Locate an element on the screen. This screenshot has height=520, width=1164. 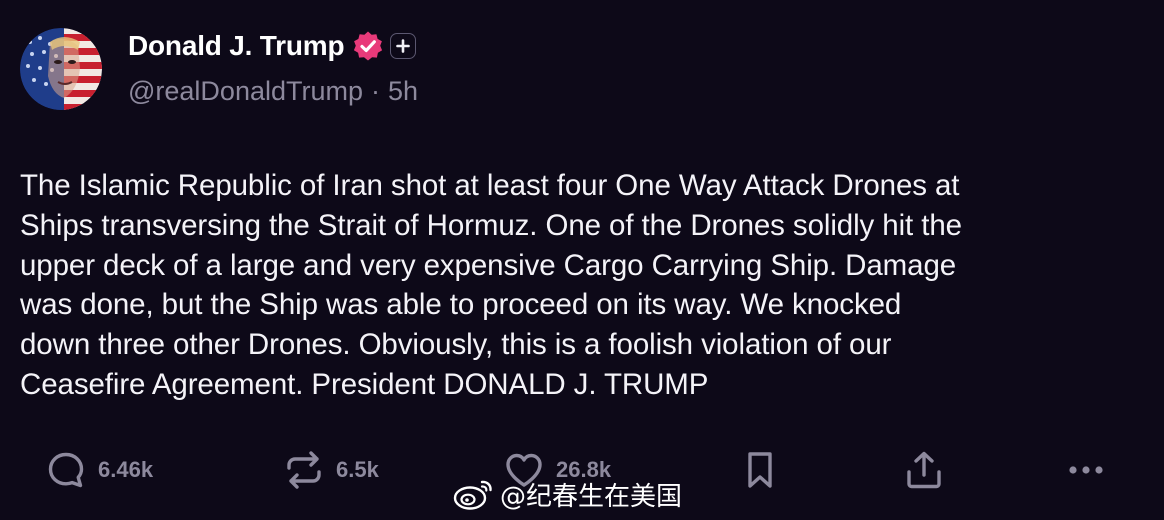
reply-count: 6.46k is located at coordinates (126, 469).